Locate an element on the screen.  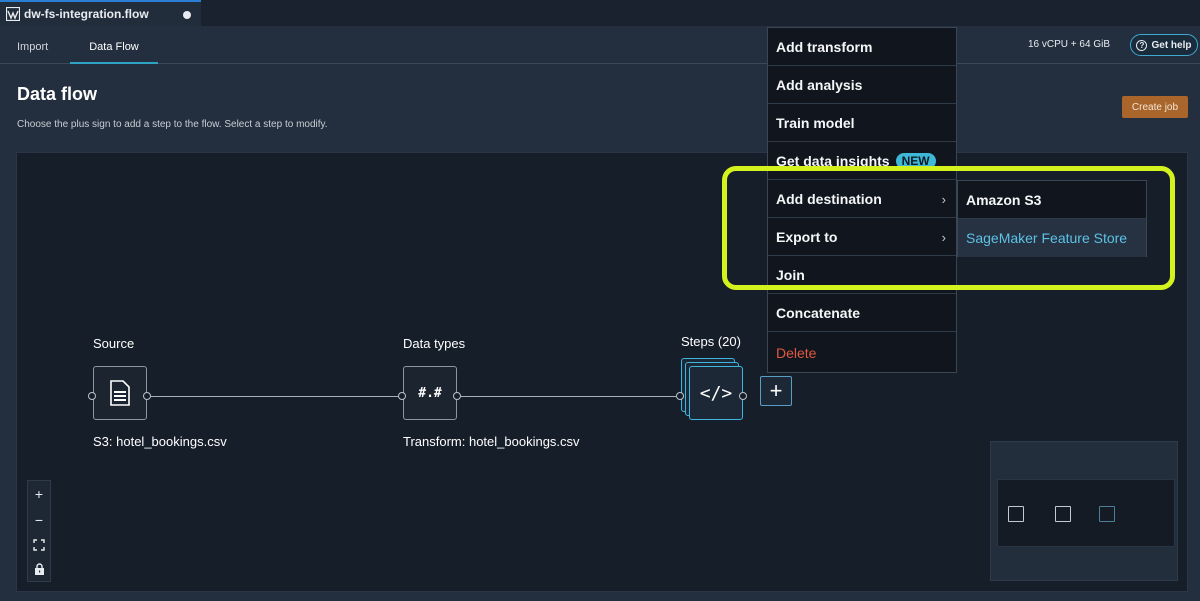
data-types-node-caption: Transform: hotel_bookings.csv is located at coordinates (491, 441).